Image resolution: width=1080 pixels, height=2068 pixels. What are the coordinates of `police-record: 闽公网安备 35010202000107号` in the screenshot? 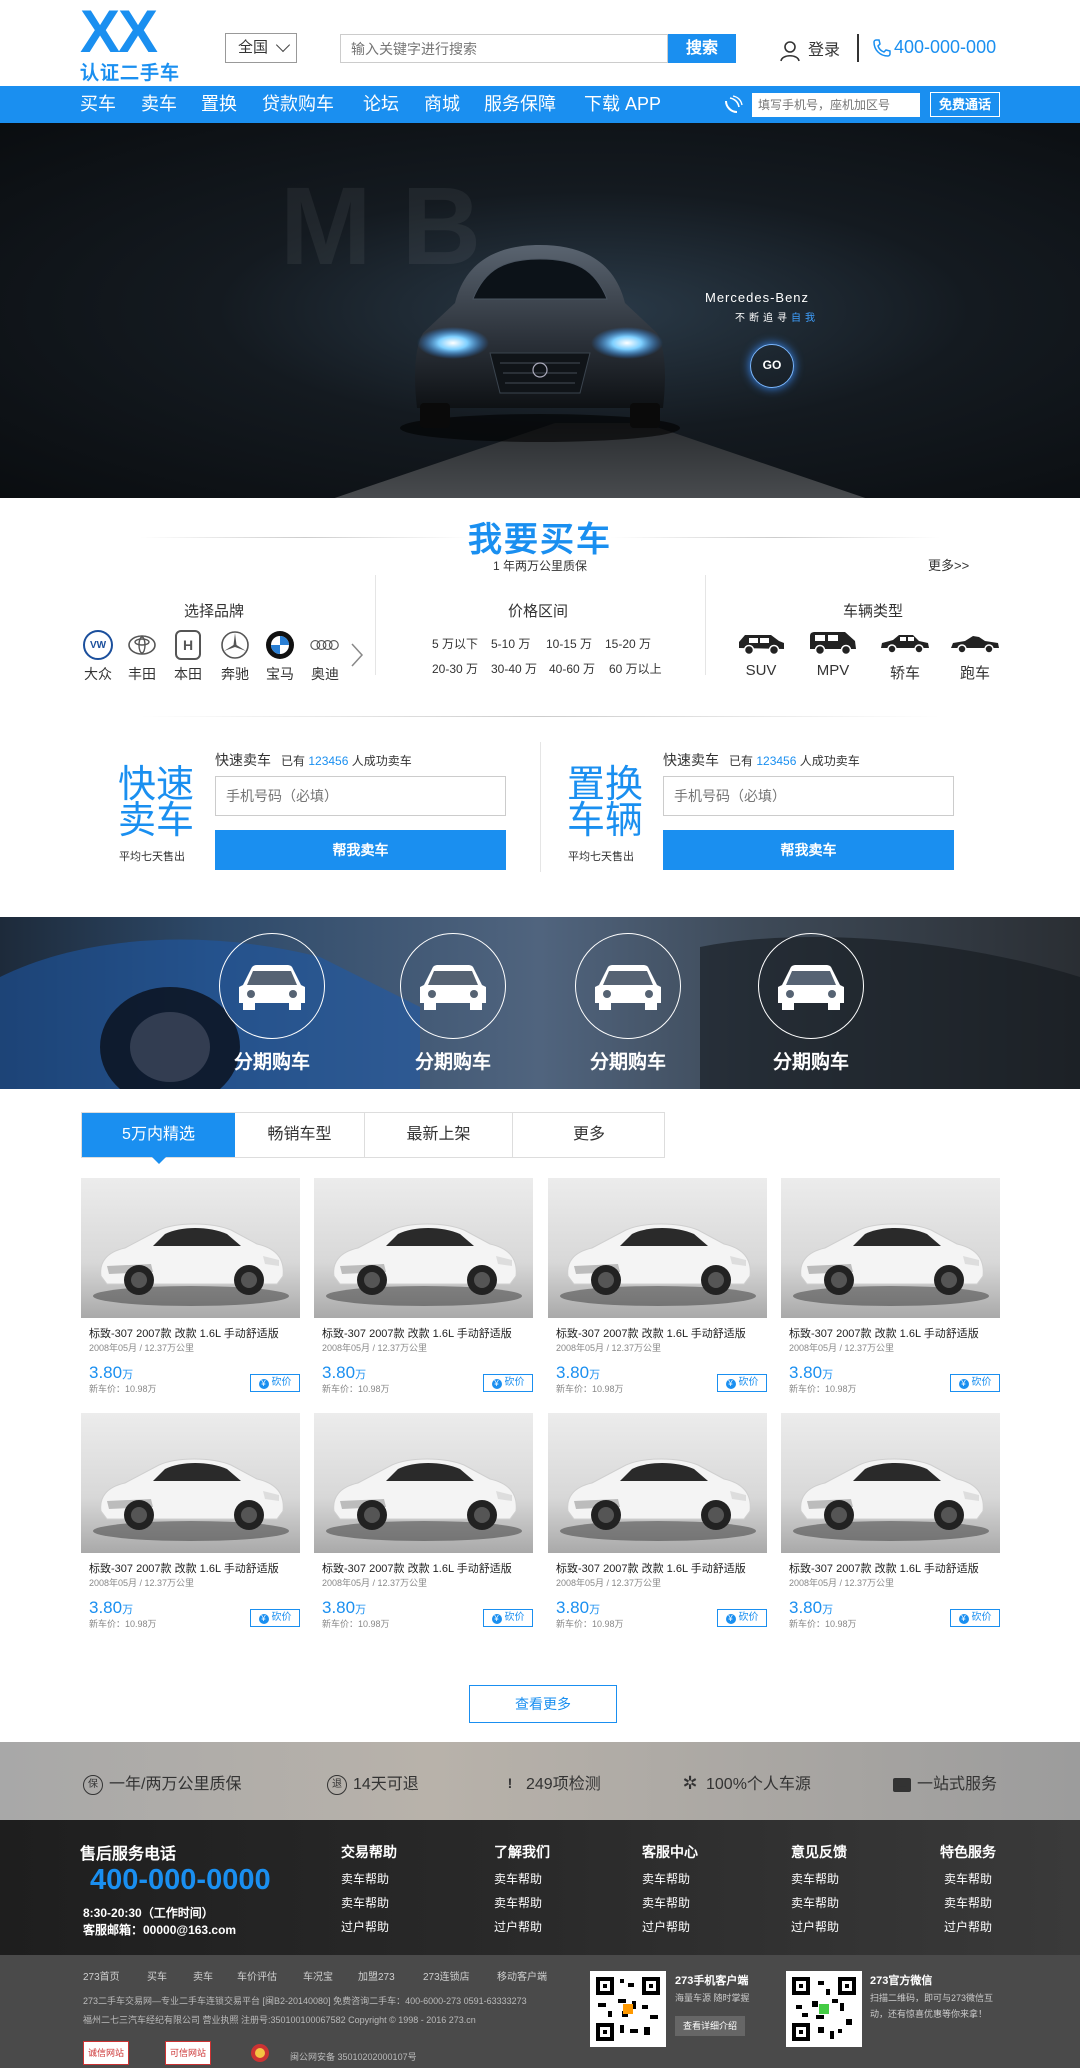 It's located at (353, 2056).